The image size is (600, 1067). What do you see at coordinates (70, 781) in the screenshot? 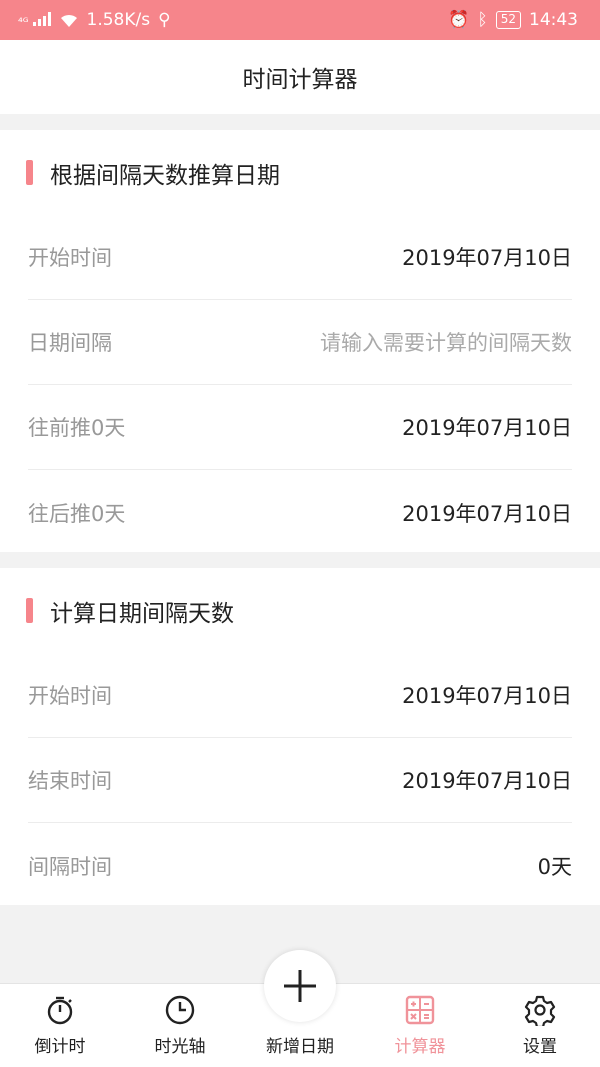
I see `row-label: 结束时间` at bounding box center [70, 781].